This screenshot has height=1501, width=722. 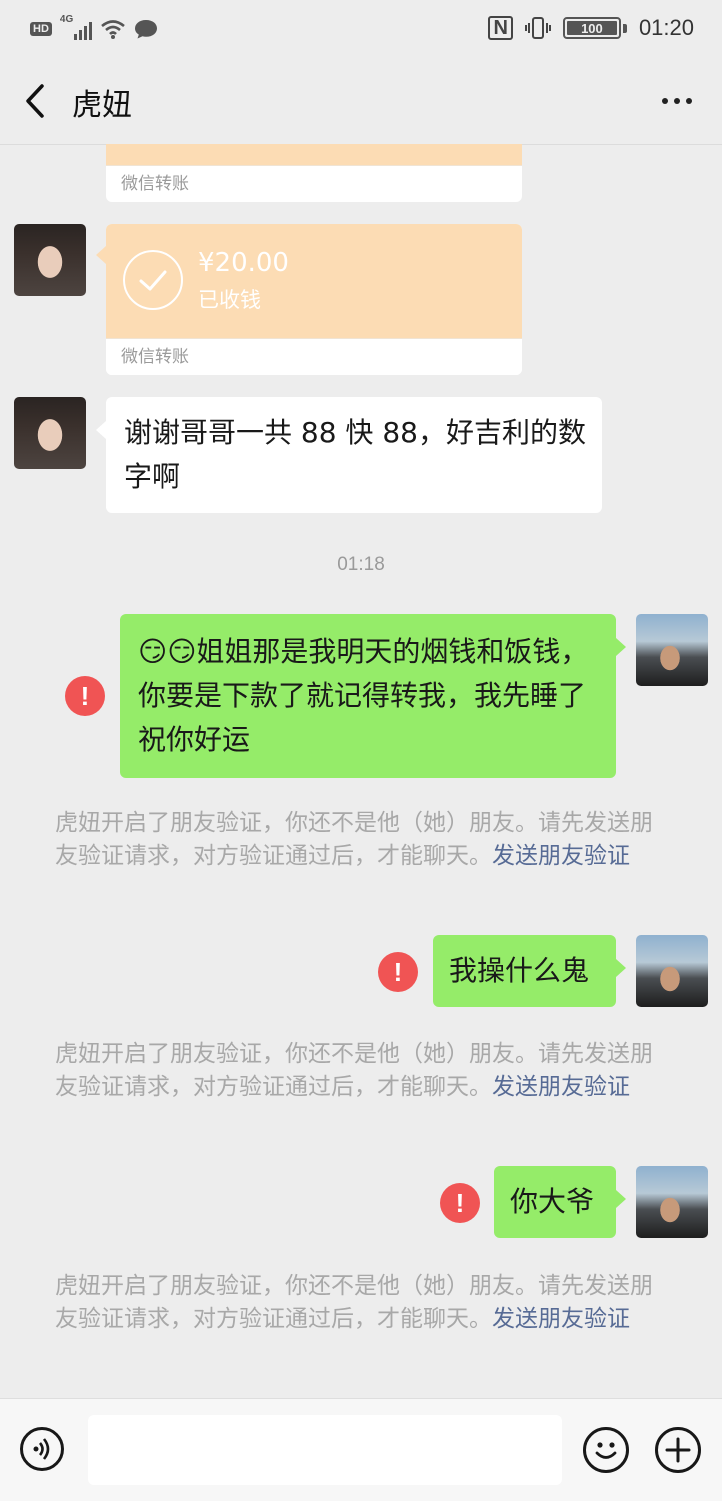 What do you see at coordinates (537, 28) in the screenshot?
I see `vibrate-icon` at bounding box center [537, 28].